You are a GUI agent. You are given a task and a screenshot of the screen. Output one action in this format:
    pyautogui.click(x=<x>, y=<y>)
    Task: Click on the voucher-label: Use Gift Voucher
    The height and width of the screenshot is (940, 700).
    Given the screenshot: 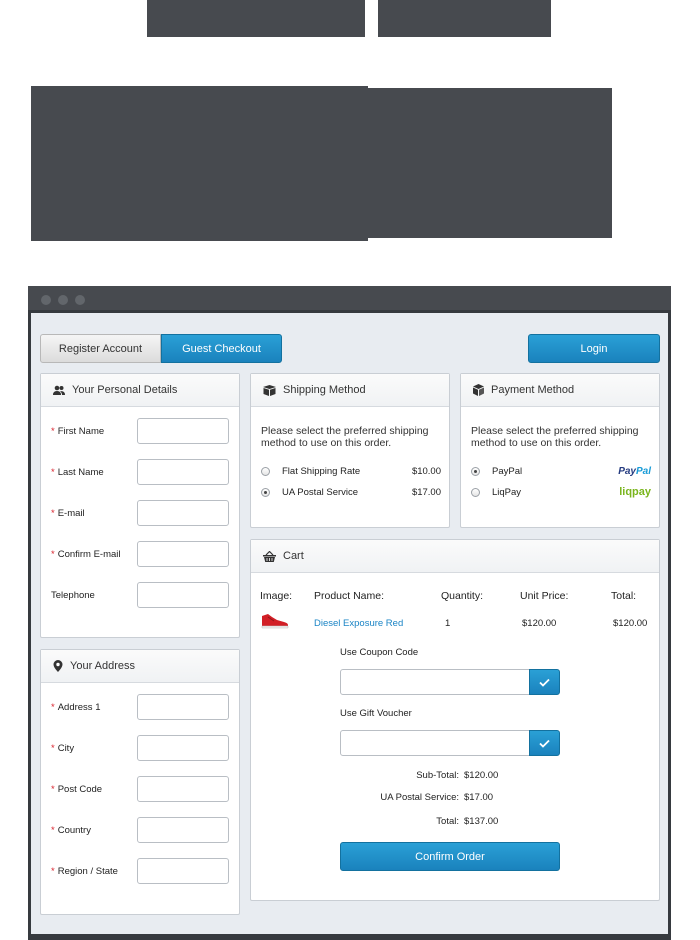 What is the action you would take?
    pyautogui.click(x=376, y=713)
    